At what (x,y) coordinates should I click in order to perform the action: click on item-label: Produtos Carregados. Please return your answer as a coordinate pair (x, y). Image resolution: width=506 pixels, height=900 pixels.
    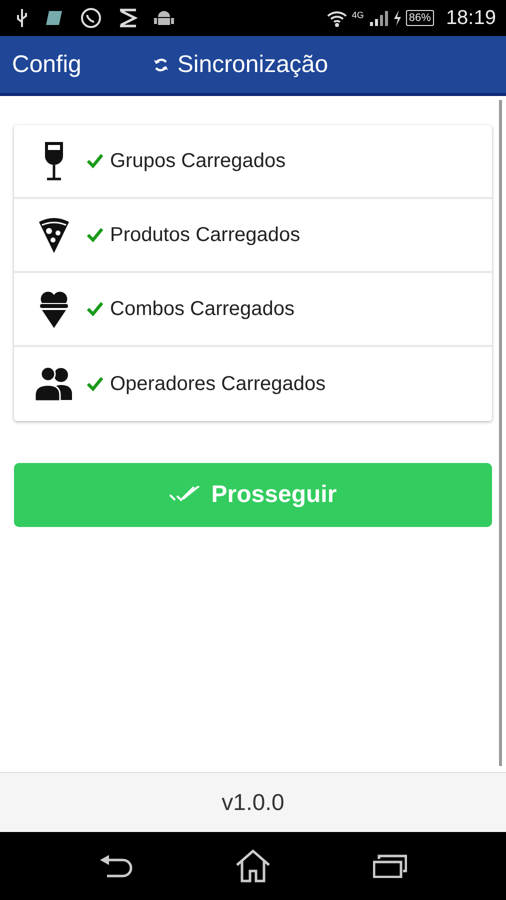
    Looking at the image, I should click on (205, 235).